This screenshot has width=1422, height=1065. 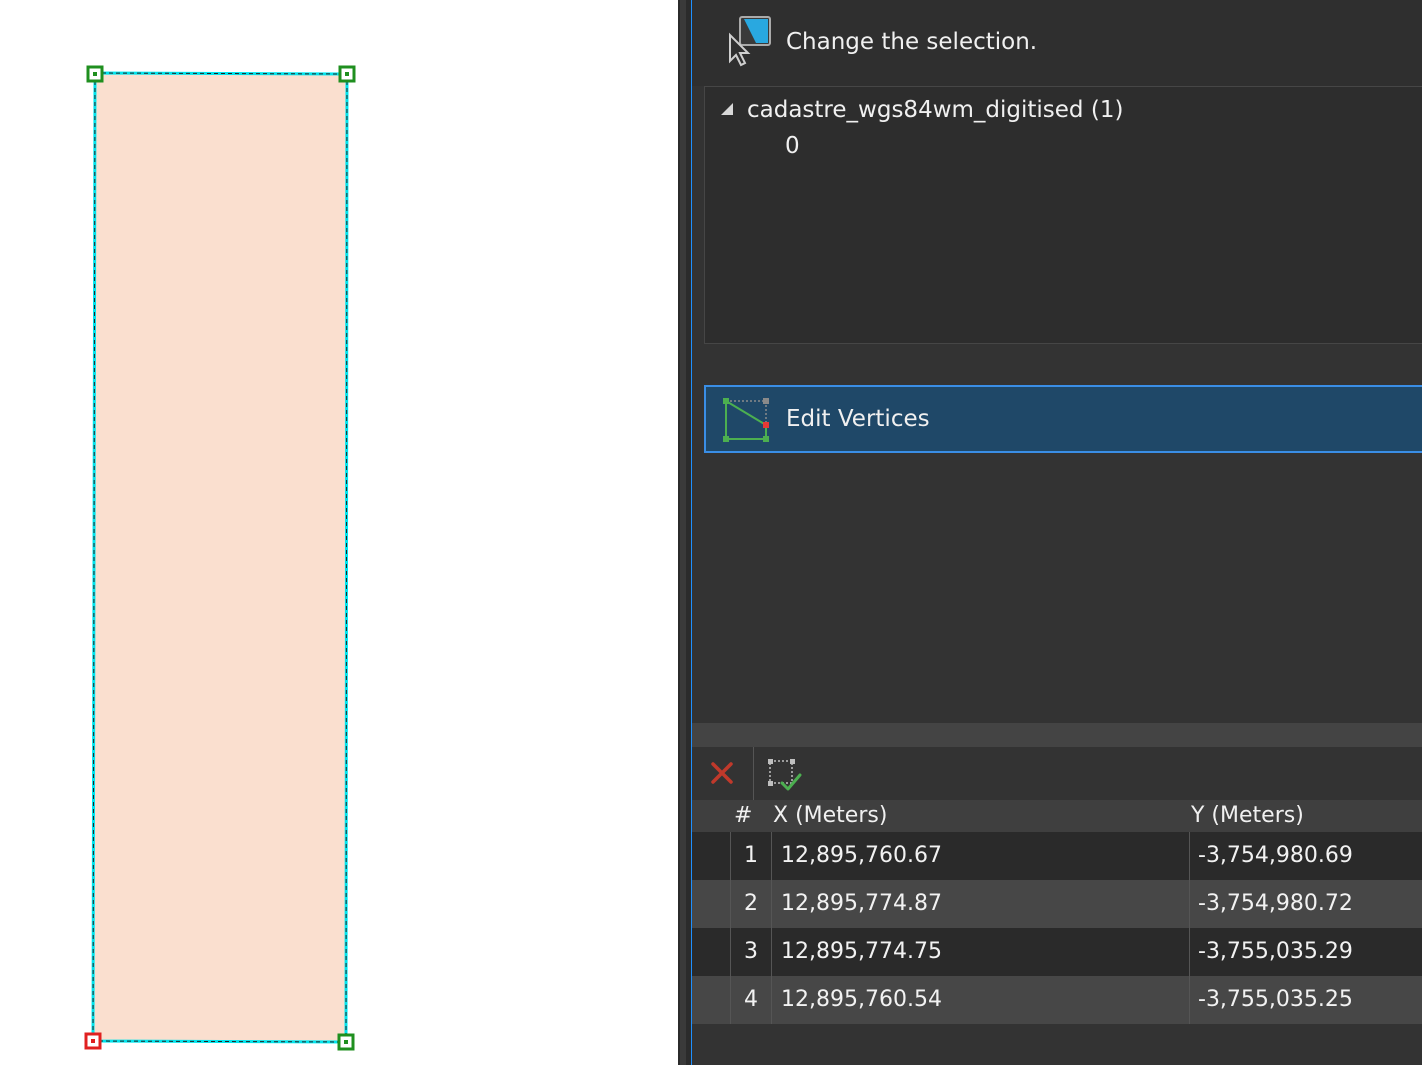 What do you see at coordinates (935, 110) in the screenshot?
I see `tree-layer-label: cadastre_wgs84wm_digitised (1)` at bounding box center [935, 110].